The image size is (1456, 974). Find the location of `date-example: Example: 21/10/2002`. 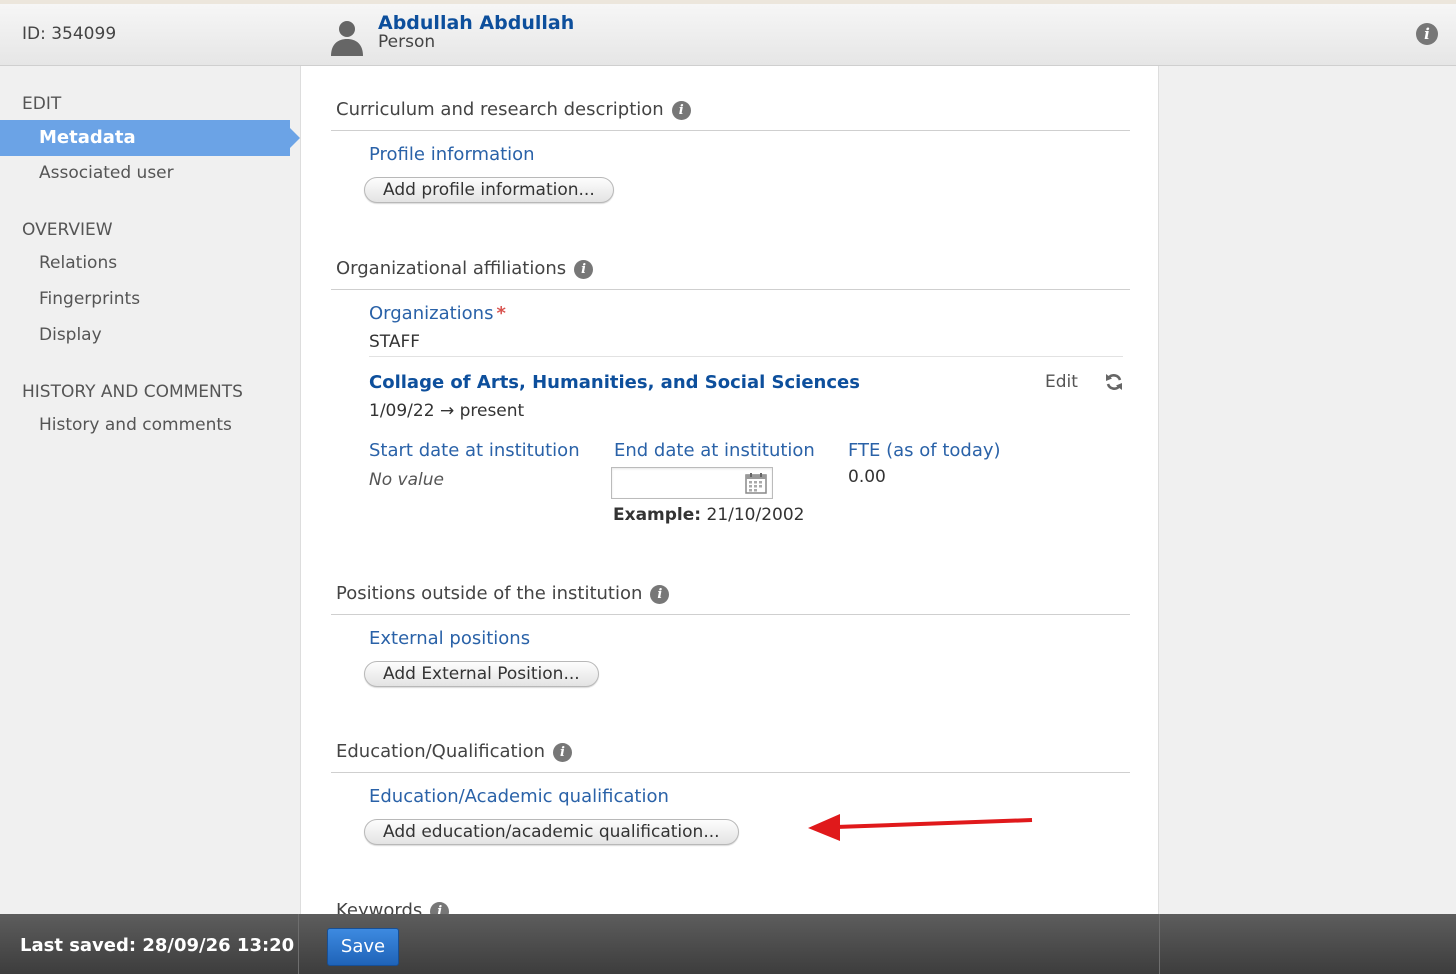

date-example: Example: 21/10/2002 is located at coordinates (708, 515).